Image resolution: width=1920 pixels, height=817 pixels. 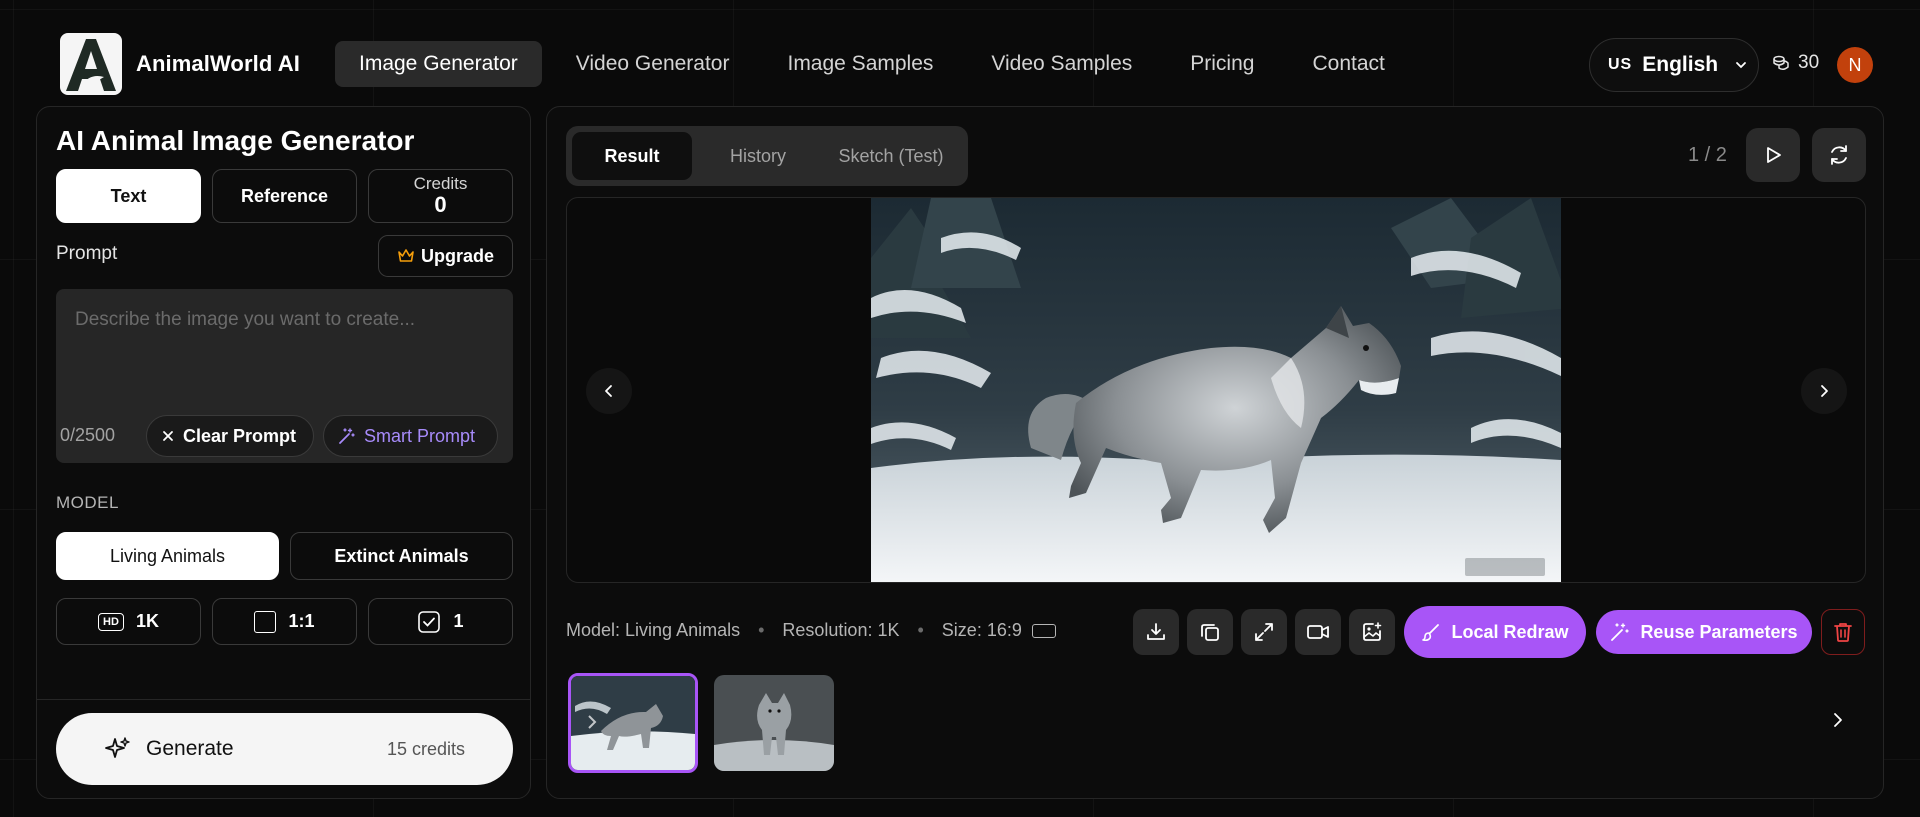 I want to click on prompt-label: Prompt, so click(x=87, y=253).